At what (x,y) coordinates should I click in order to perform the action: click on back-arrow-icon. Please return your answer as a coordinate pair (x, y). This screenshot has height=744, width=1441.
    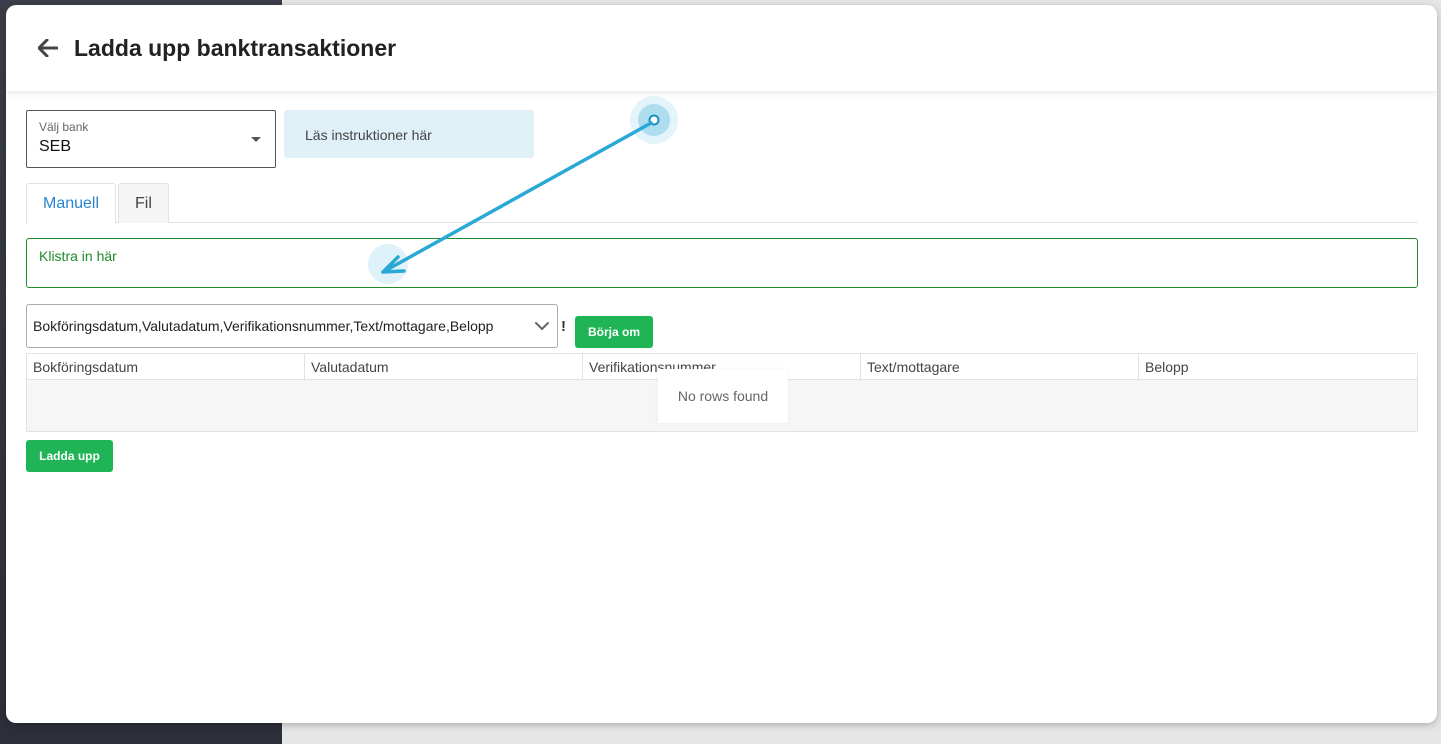
    Looking at the image, I should click on (48, 48).